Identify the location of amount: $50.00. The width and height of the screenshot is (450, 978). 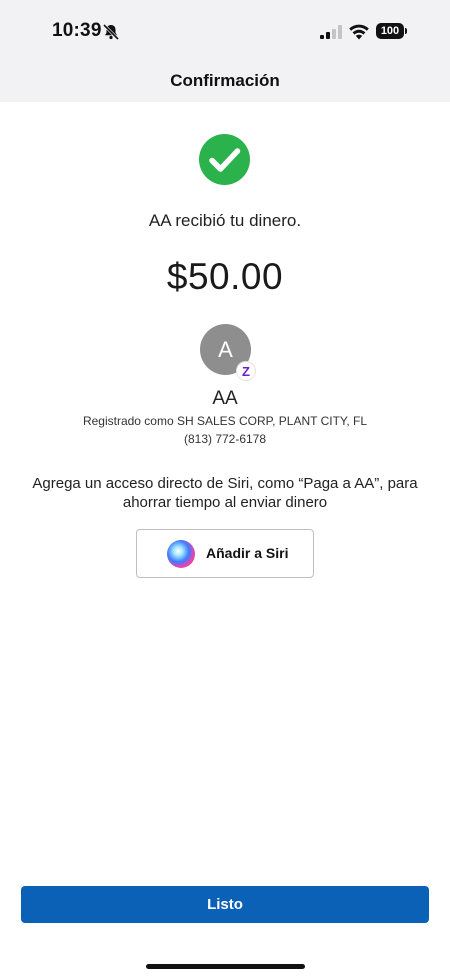
(225, 276).